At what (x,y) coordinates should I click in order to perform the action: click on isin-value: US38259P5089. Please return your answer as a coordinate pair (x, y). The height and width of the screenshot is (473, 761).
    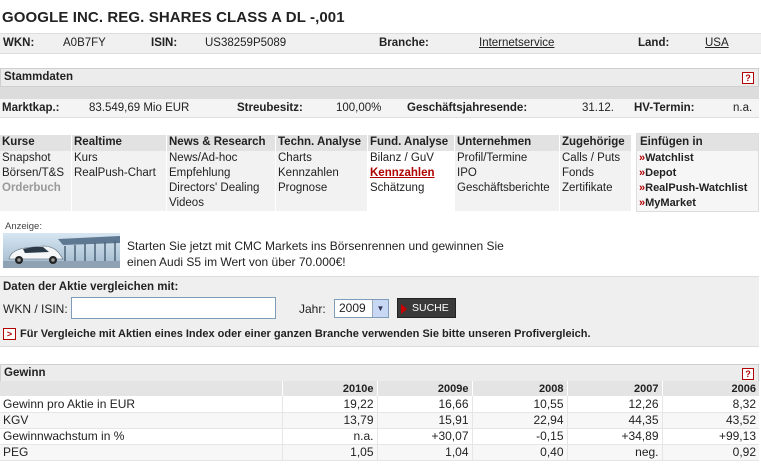
    Looking at the image, I should click on (246, 43).